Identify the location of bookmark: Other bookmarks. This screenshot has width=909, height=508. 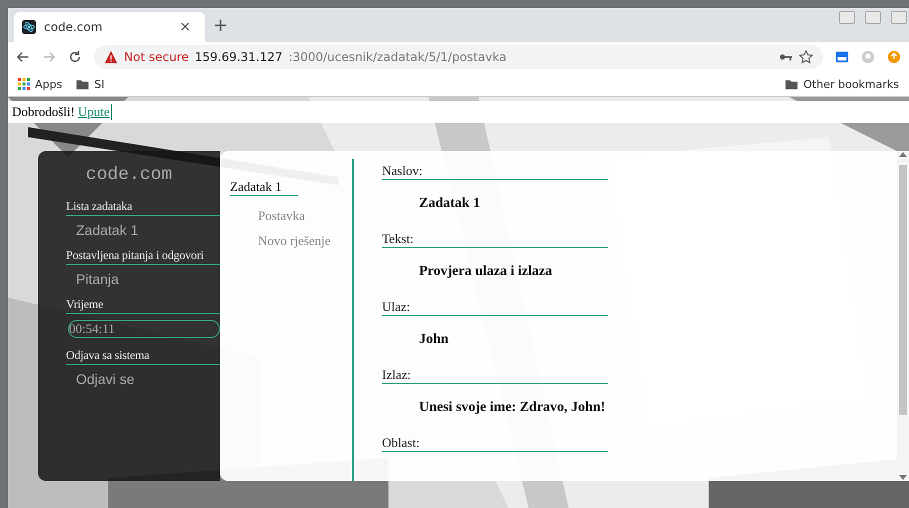
(842, 84).